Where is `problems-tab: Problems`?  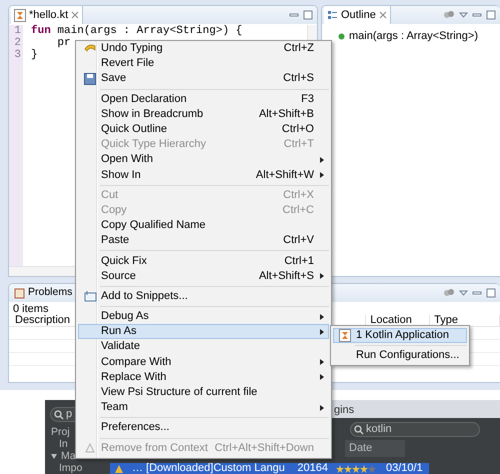
problems-tab: Problems is located at coordinates (43, 293).